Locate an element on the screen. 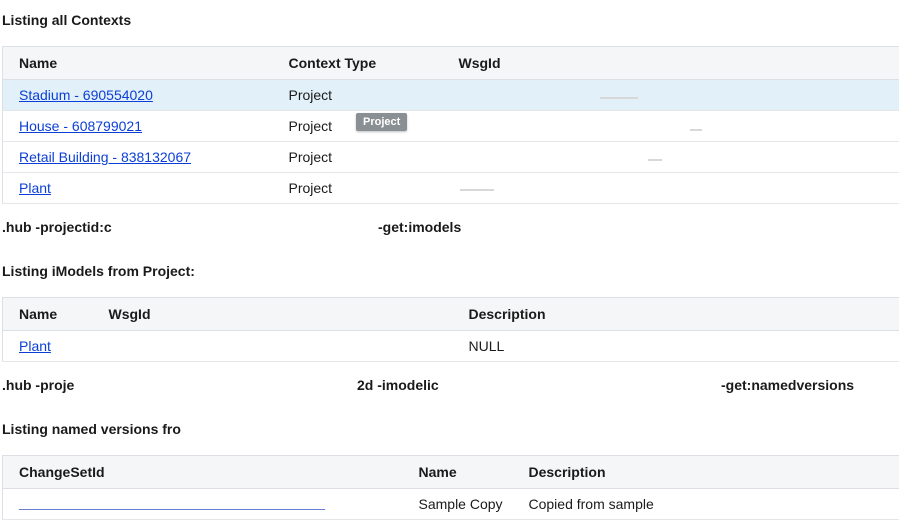 This screenshot has height=532, width=899. table-row: Stadium - 690554020 Project is located at coordinates (450, 95).